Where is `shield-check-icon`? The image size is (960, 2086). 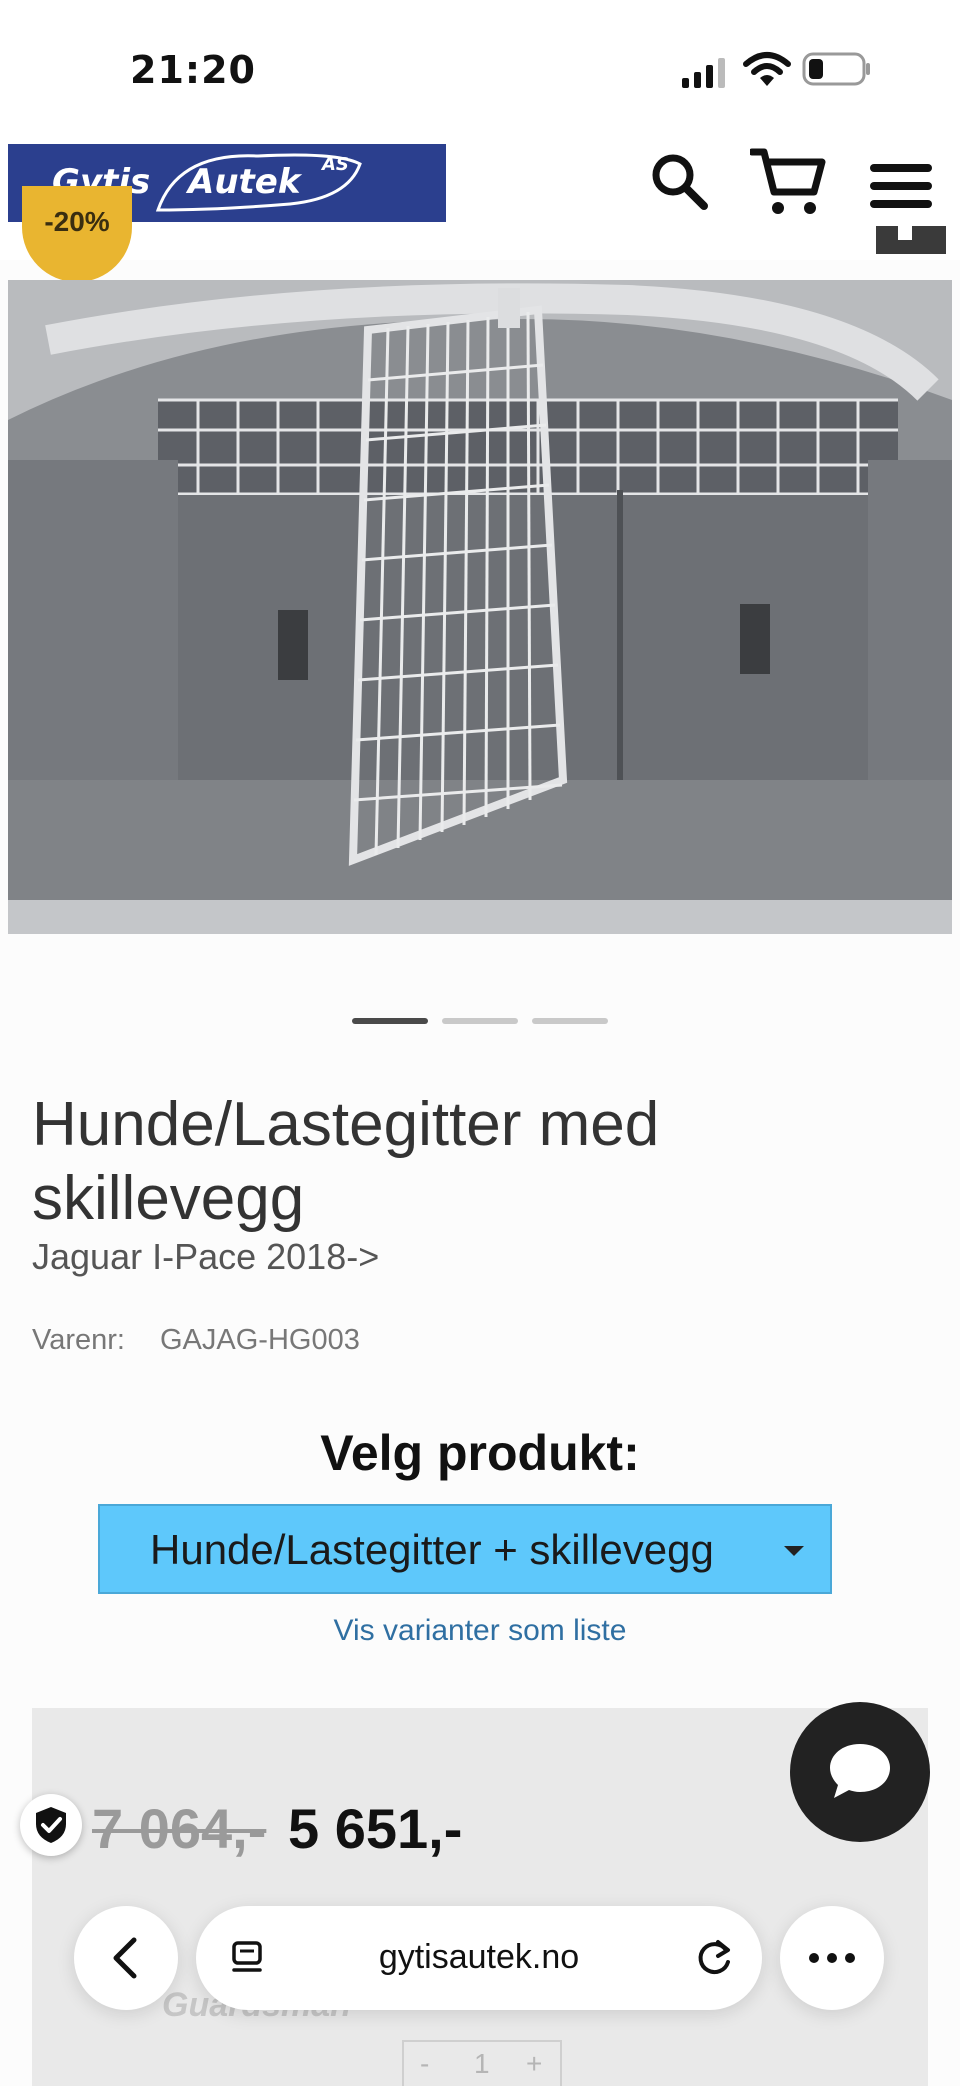
shield-check-icon is located at coordinates (51, 1825).